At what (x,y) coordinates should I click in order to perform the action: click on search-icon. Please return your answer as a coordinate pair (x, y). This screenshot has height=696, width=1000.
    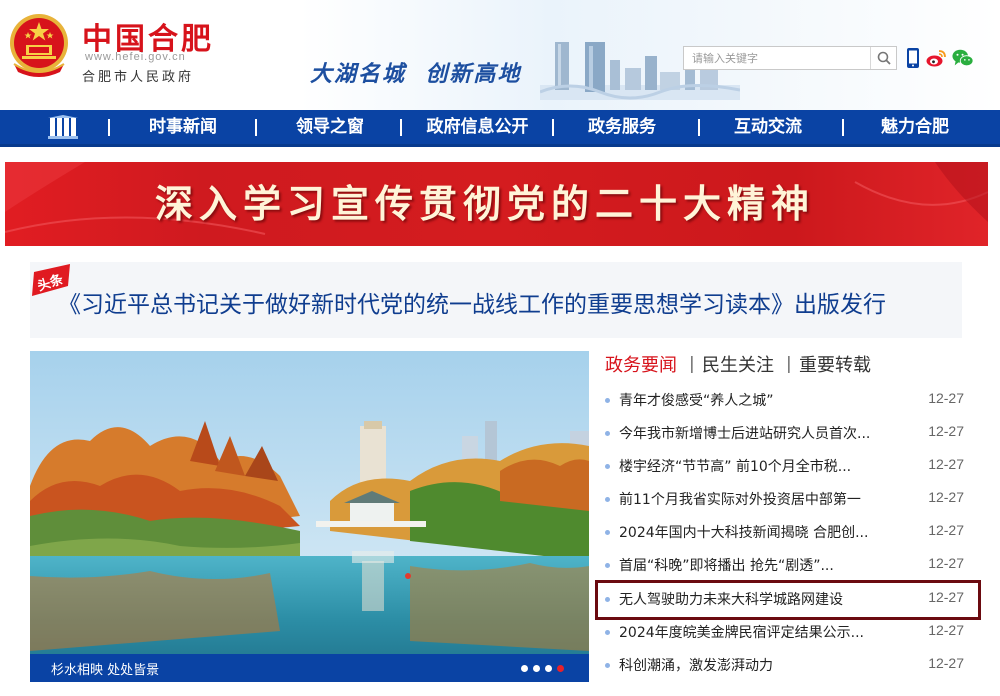
    Looking at the image, I should click on (884, 58).